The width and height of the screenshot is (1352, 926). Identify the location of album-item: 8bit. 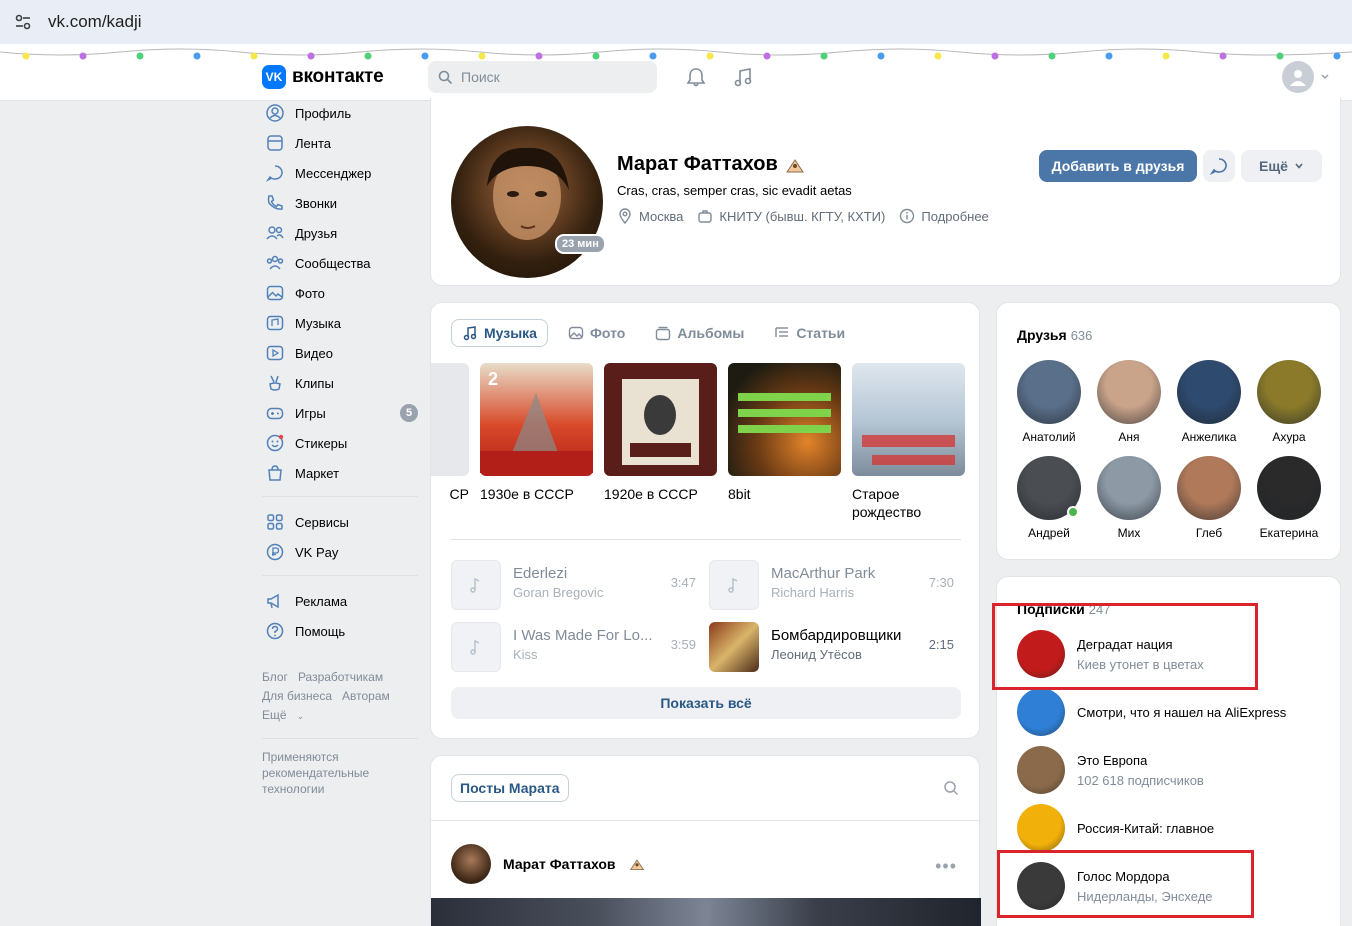
(784, 433).